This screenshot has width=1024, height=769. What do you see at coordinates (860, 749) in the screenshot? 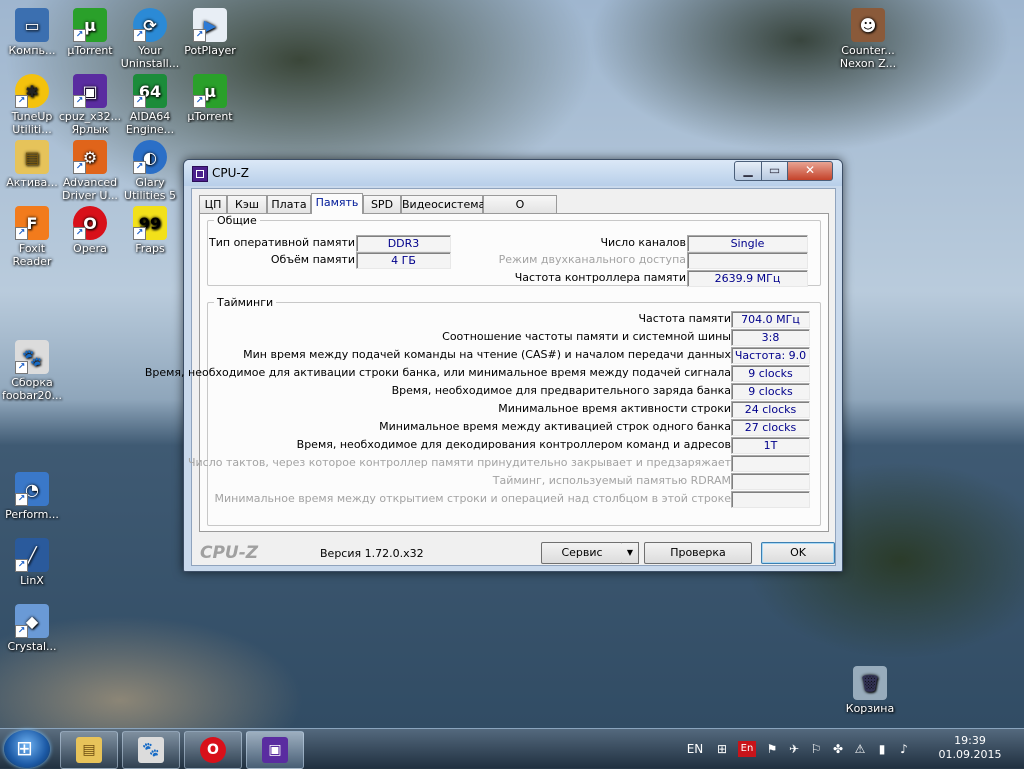
I see `alert-icon: ⚠` at bounding box center [860, 749].